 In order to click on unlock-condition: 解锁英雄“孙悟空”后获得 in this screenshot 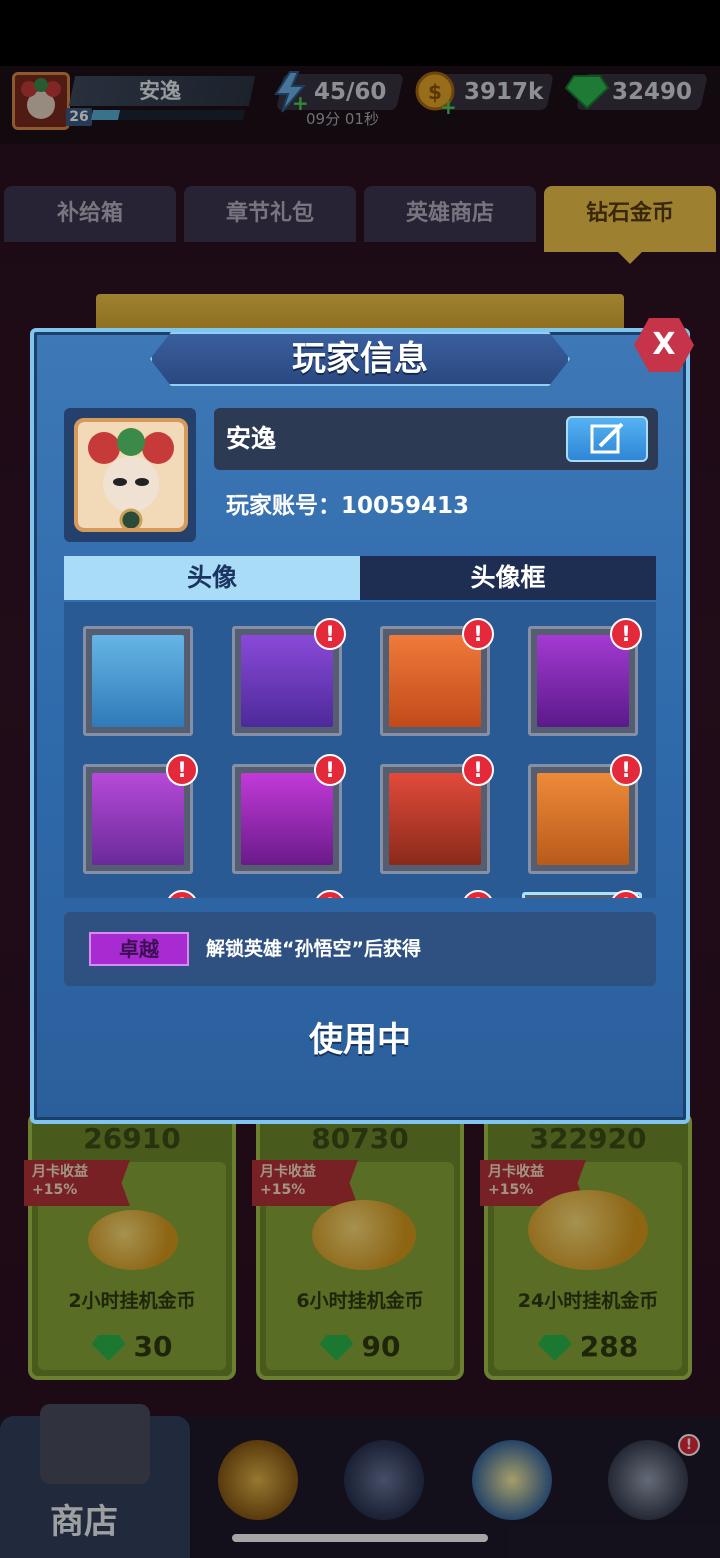, I will do `click(313, 949)`.